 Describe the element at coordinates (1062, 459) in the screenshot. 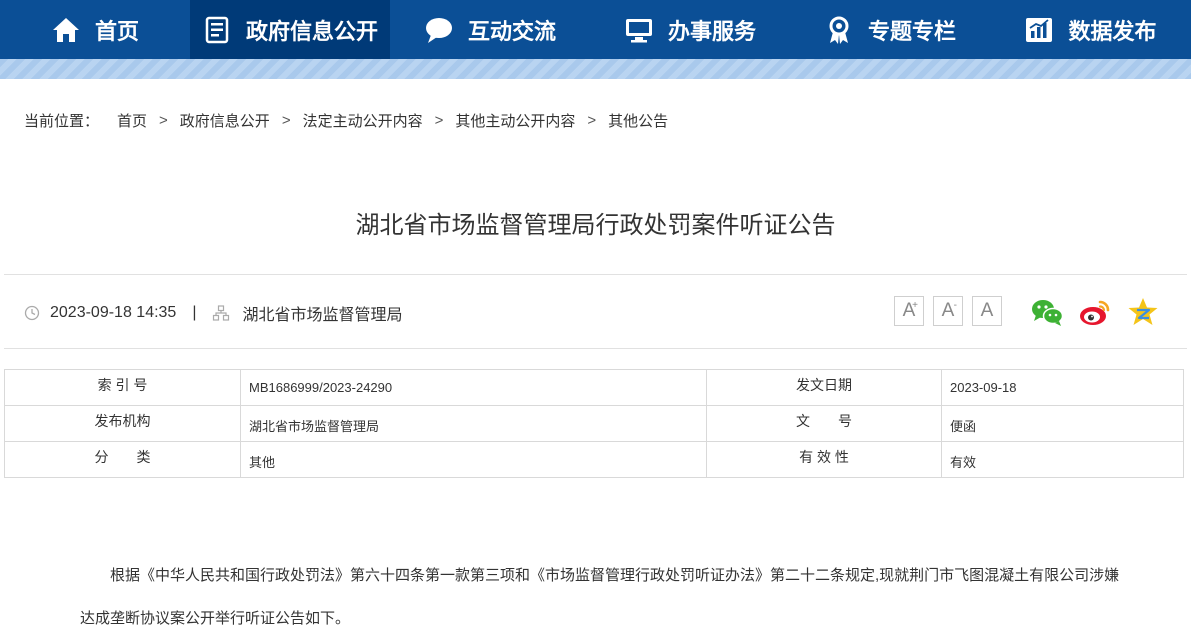

I see `info-value: 有效` at that location.